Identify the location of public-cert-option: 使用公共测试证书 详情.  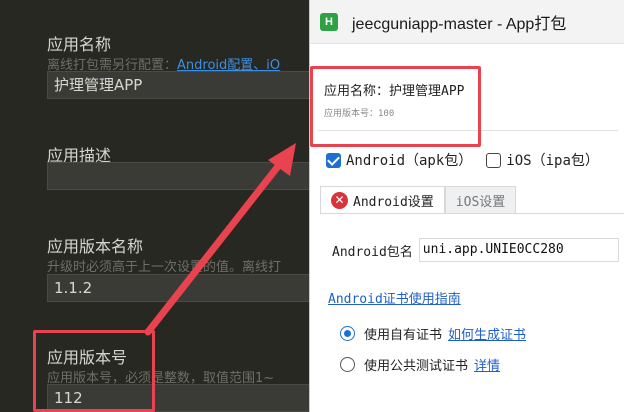
(420, 364).